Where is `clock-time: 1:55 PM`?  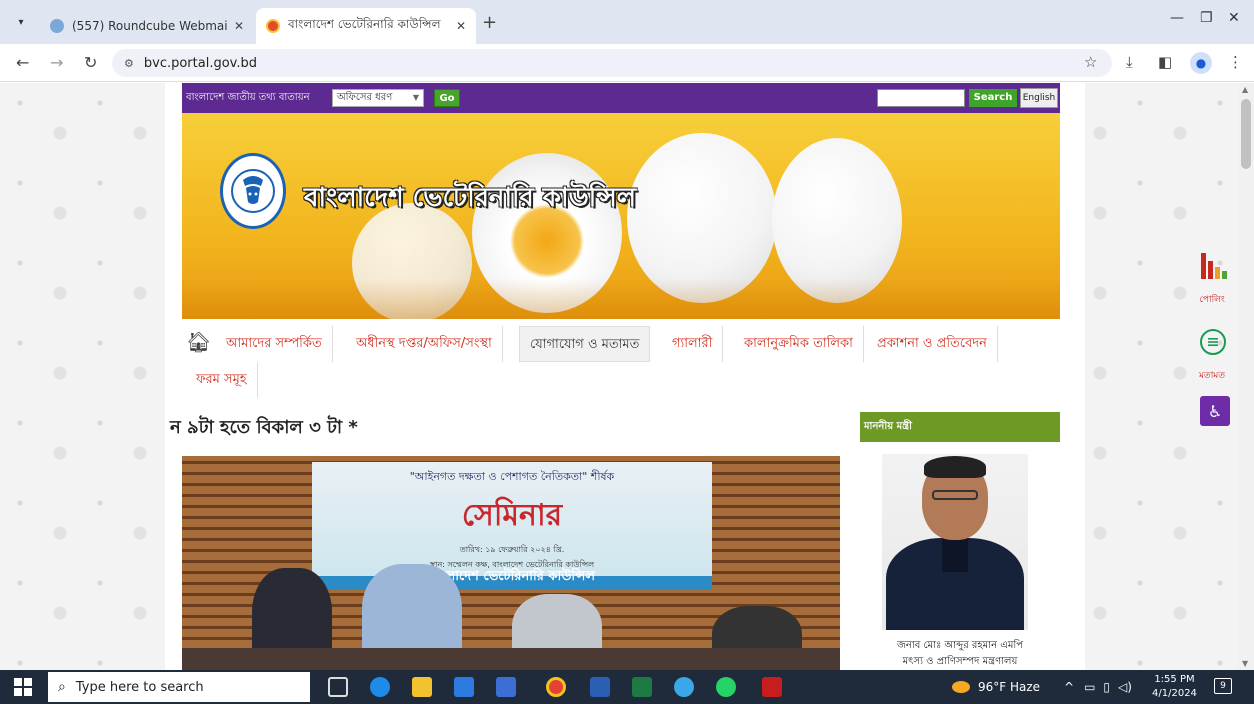 clock-time: 1:55 PM is located at coordinates (1174, 679).